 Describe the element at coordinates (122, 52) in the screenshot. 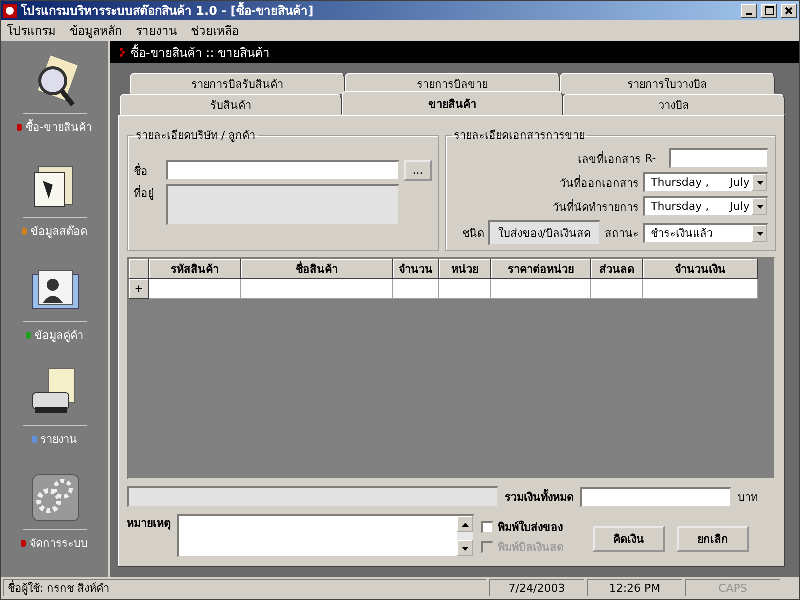

I see `bullet-icon` at that location.